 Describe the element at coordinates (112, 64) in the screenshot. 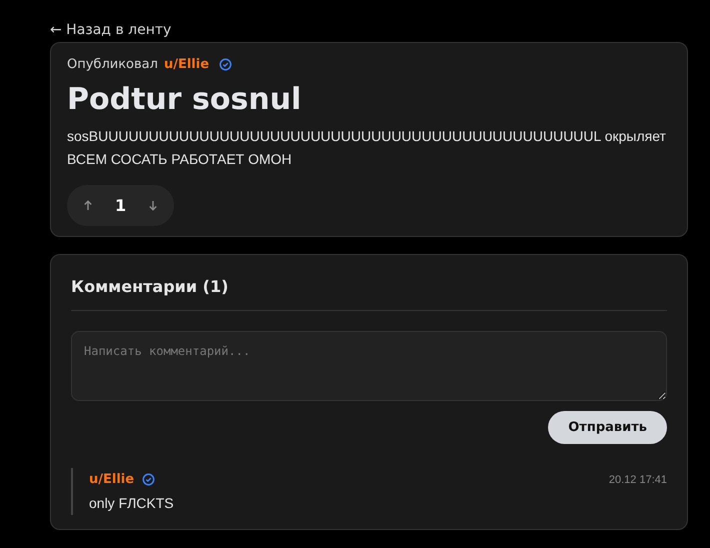

I see `published-by-label: Опубликовал` at that location.